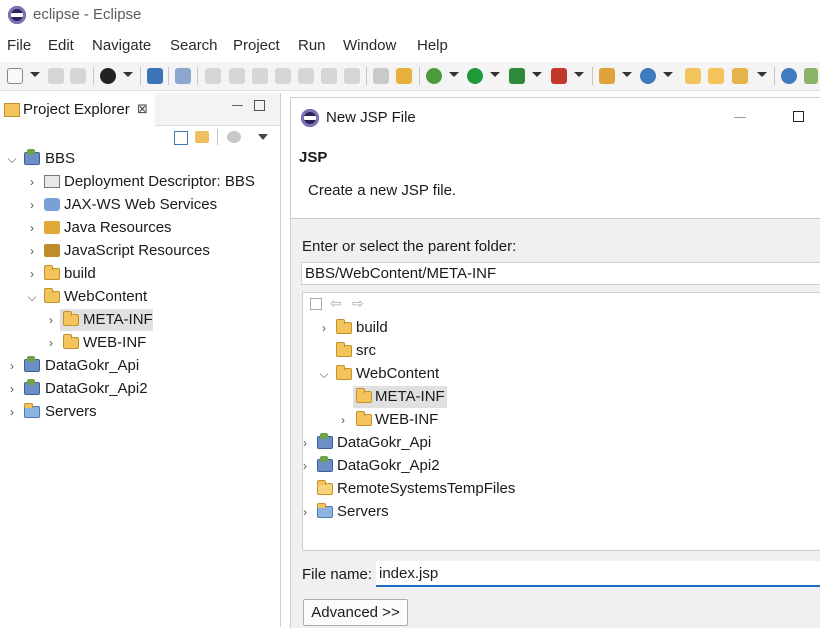 This screenshot has width=820, height=628. Describe the element at coordinates (716, 76) in the screenshot. I see `open-resource-icon` at that location.